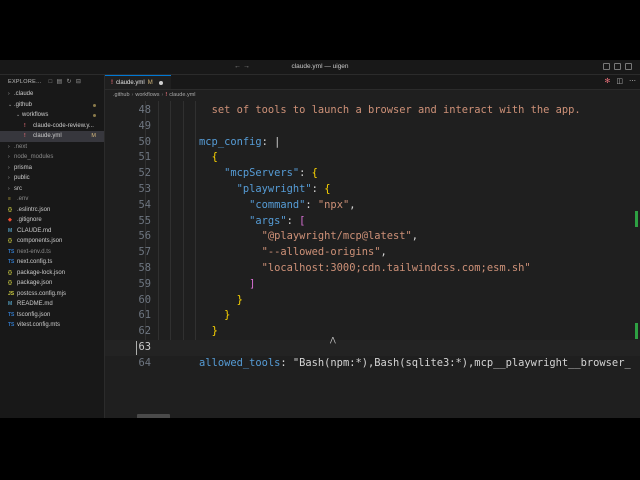 The width and height of the screenshot is (640, 480). I want to click on tree-item-label: .eslintrc.json, so click(34, 209).